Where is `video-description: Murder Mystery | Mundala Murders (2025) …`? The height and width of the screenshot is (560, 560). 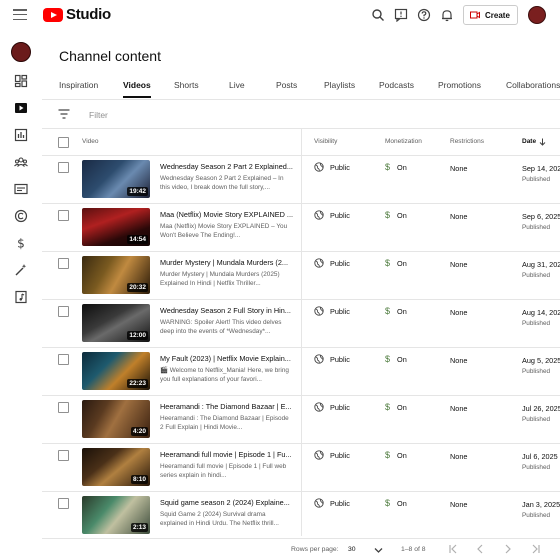
video-description: Murder Mystery | Mundala Murders (2025) … is located at coordinates (220, 279).